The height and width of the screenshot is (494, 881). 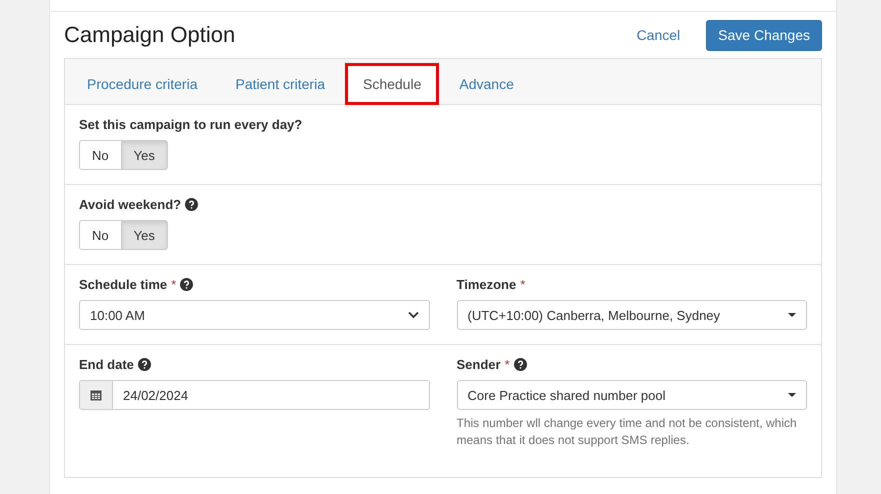 I want to click on date-field: 24/02/2024, so click(x=254, y=395).